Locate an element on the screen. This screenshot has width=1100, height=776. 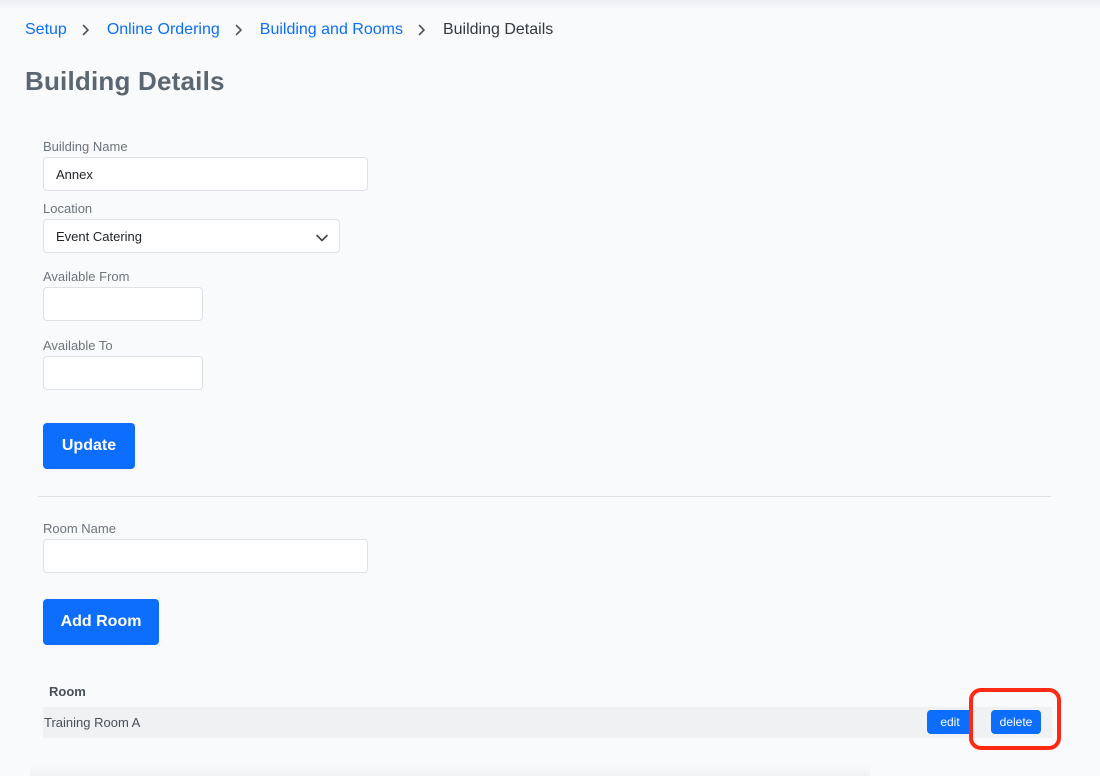
add-room-button: Add Room is located at coordinates (101, 622).